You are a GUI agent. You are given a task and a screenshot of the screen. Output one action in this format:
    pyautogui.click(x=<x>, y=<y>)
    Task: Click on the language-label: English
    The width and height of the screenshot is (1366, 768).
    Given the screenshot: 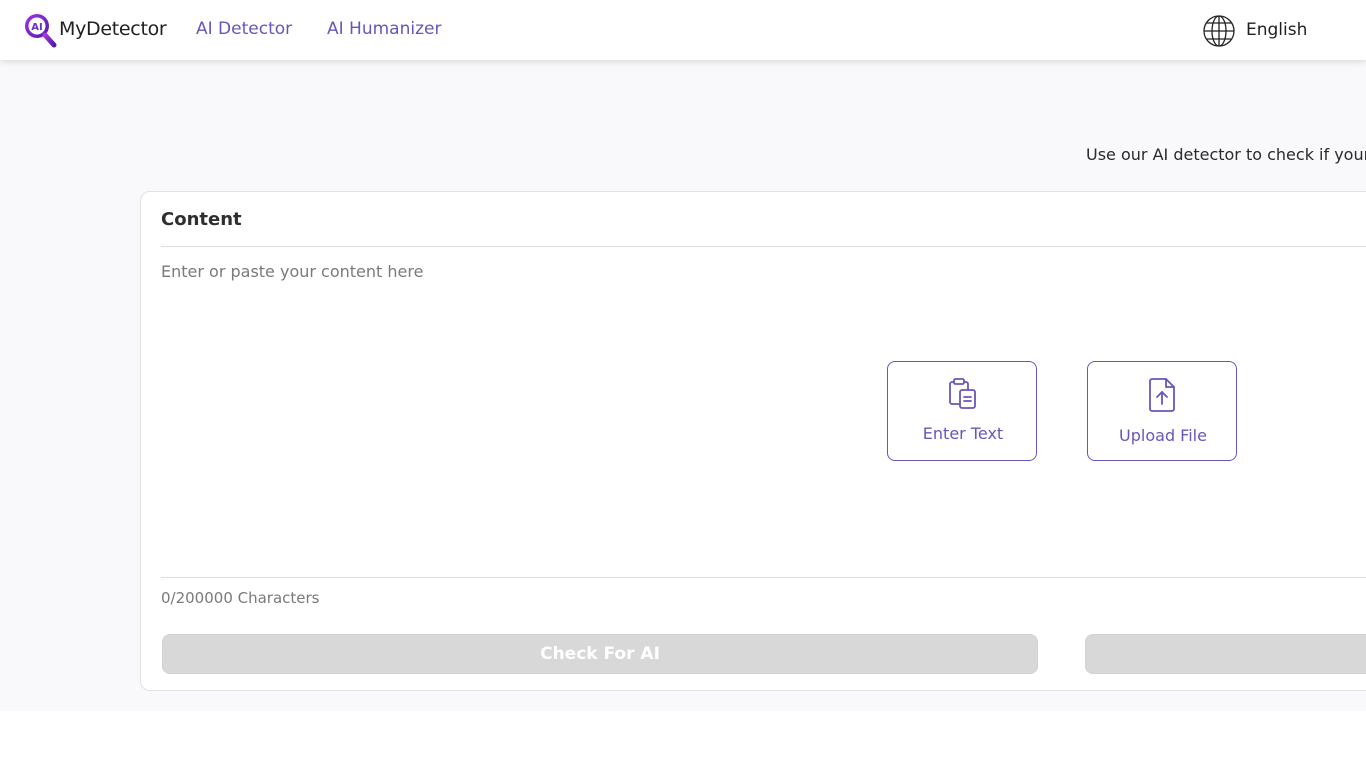 What is the action you would take?
    pyautogui.click(x=1277, y=30)
    